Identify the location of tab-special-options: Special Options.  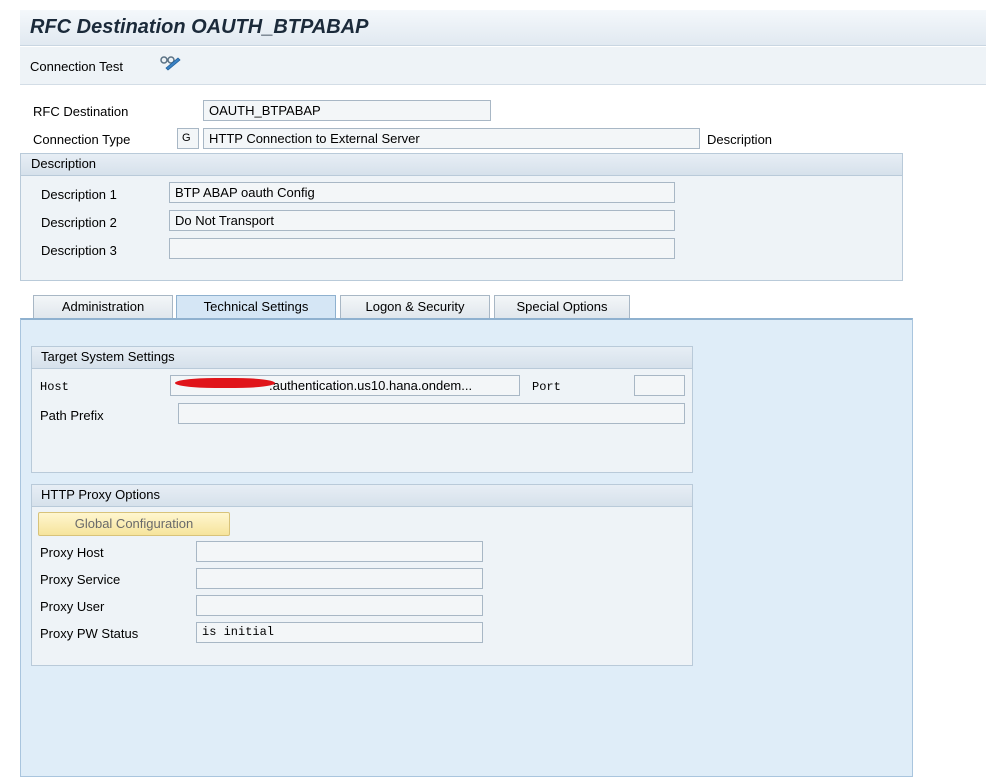
(562, 307).